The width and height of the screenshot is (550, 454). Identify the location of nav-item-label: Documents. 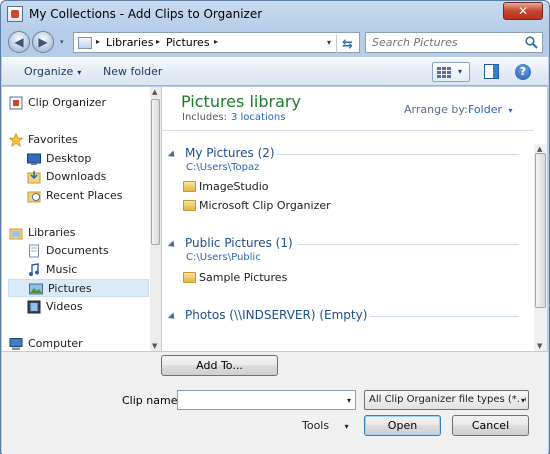
(77, 250).